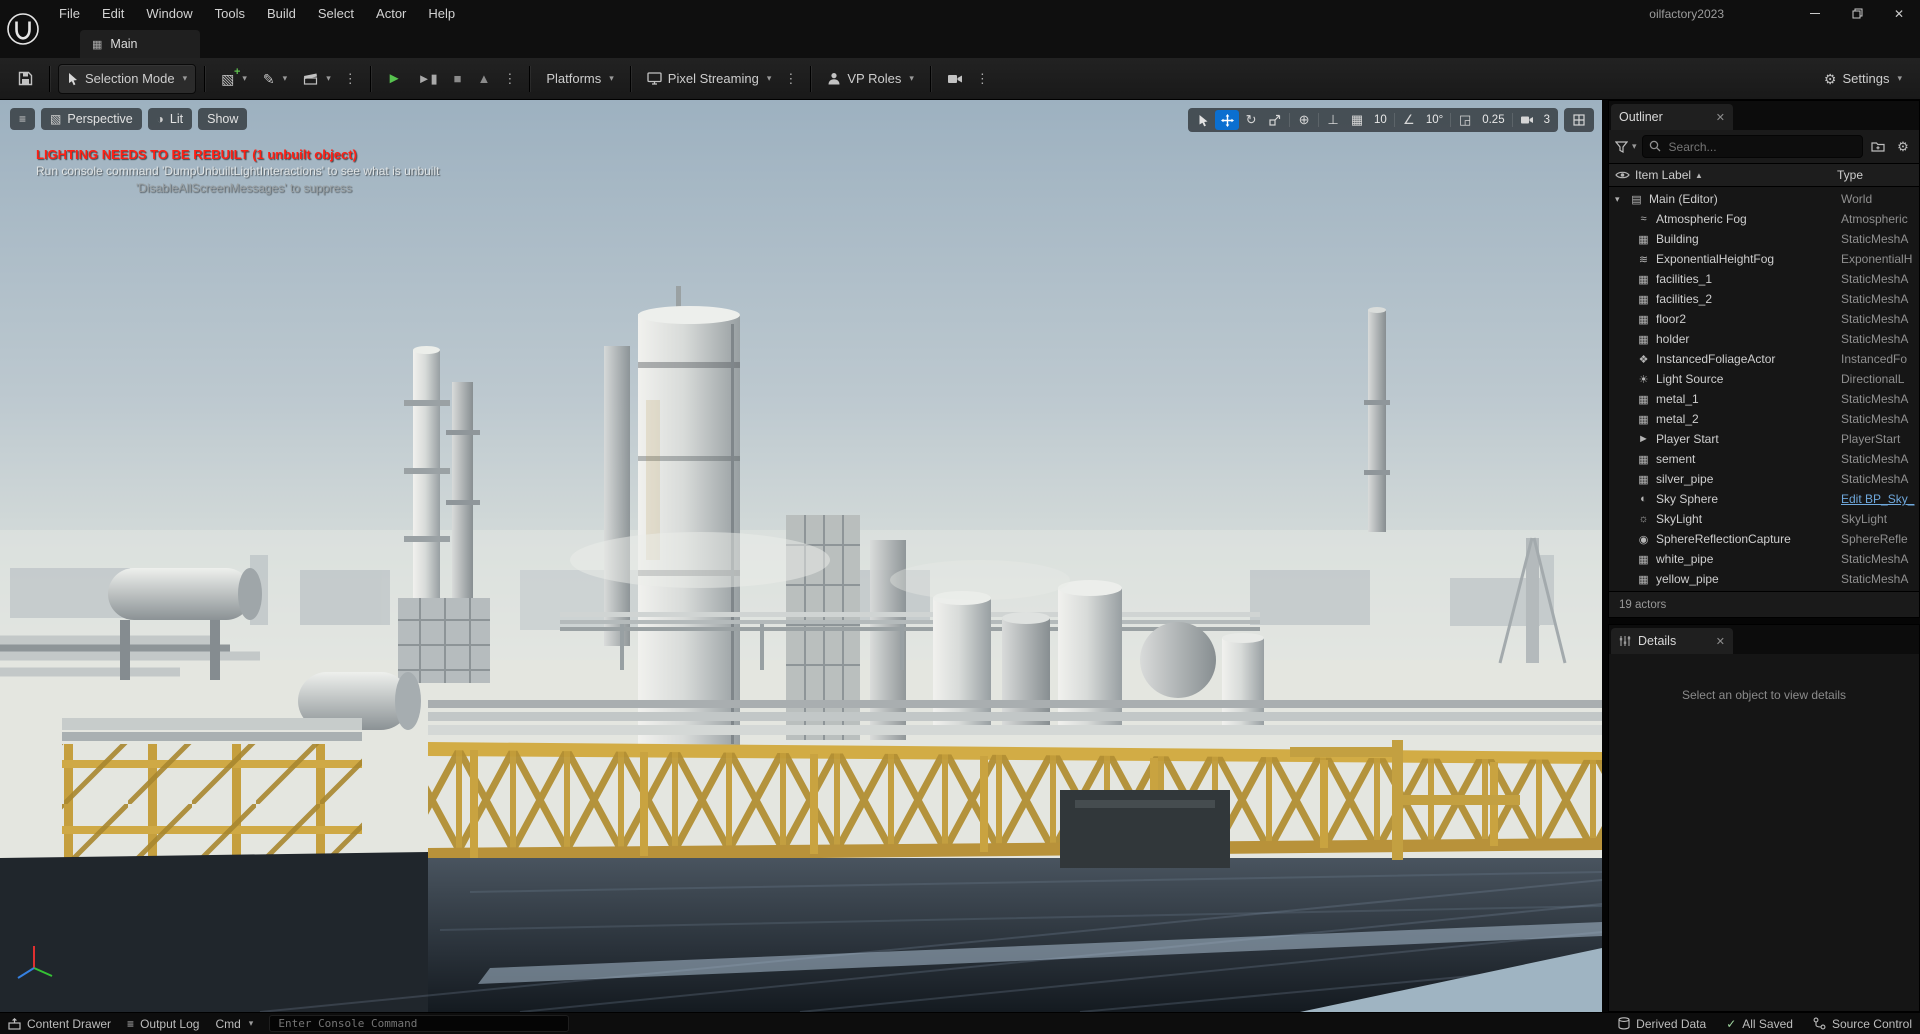 This screenshot has height=1034, width=1920. Describe the element at coordinates (1764, 399) in the screenshot. I see `outliner-row: ▦ metal_1 StaticMeshA` at that location.